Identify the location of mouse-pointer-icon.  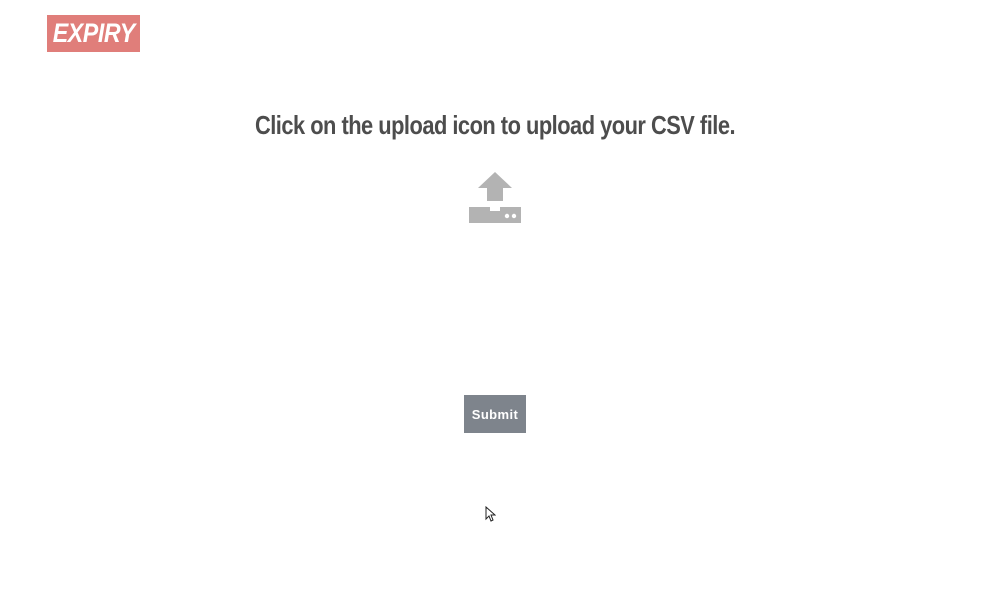
(490, 514).